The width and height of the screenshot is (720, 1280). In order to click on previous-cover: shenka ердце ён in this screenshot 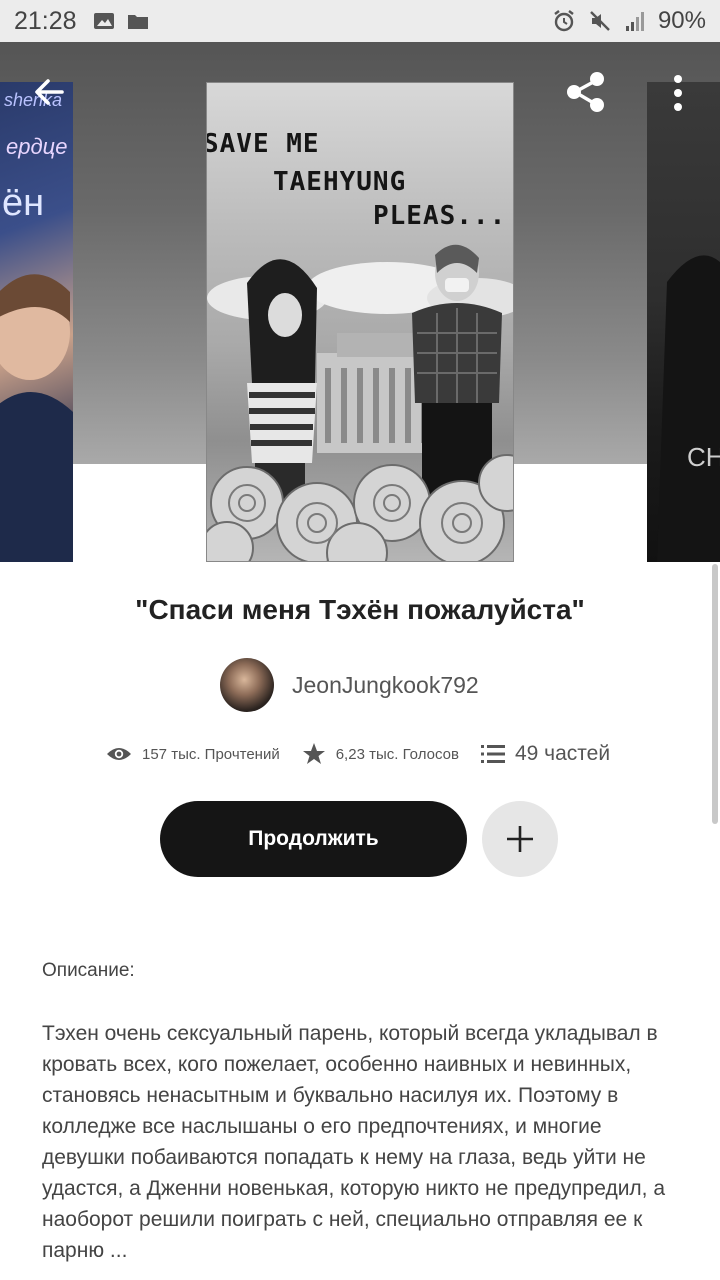, I will do `click(36, 322)`.